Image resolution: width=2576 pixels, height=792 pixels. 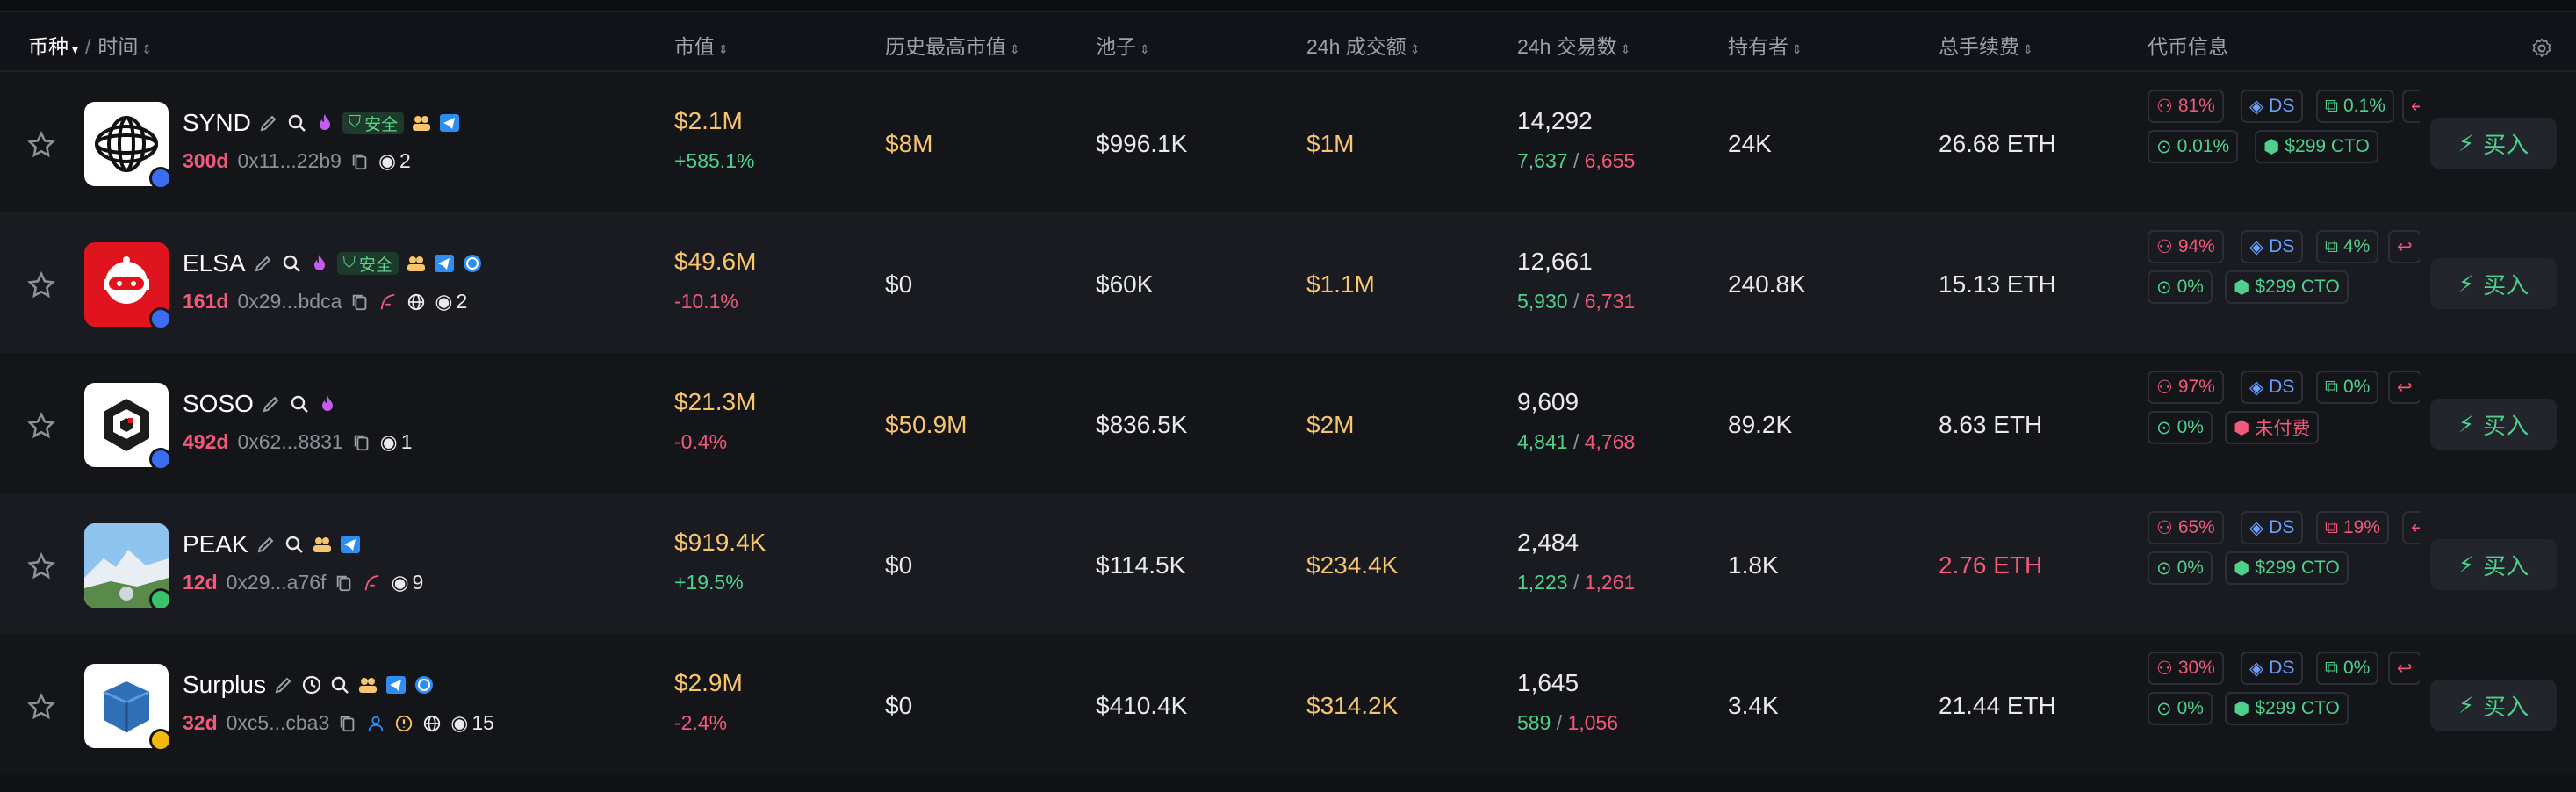 I want to click on status-chip: ⬢ 未付费, so click(x=2272, y=427).